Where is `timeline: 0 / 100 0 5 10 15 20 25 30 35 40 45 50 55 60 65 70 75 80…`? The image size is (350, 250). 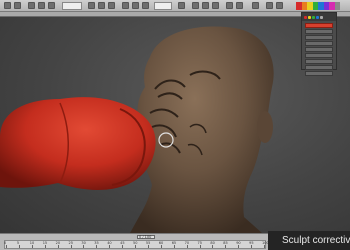 timeline: 0 / 100 0 5 10 15 20 25 30 35 40 45 50 55 60 65 70 75 80… is located at coordinates (134, 241).